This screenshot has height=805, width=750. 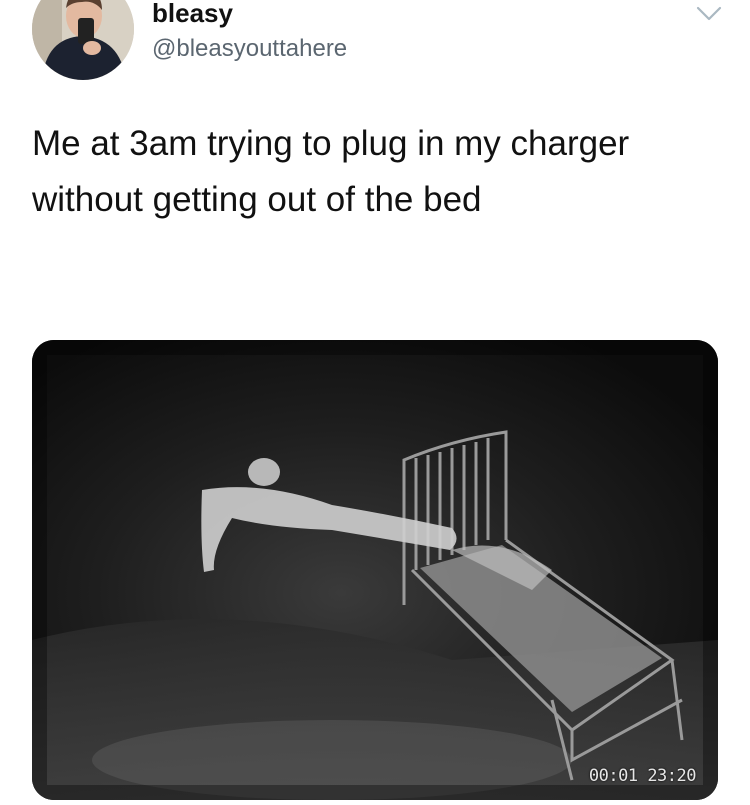 What do you see at coordinates (642, 776) in the screenshot?
I see `video-timestamp: 00:01 23:20` at bounding box center [642, 776].